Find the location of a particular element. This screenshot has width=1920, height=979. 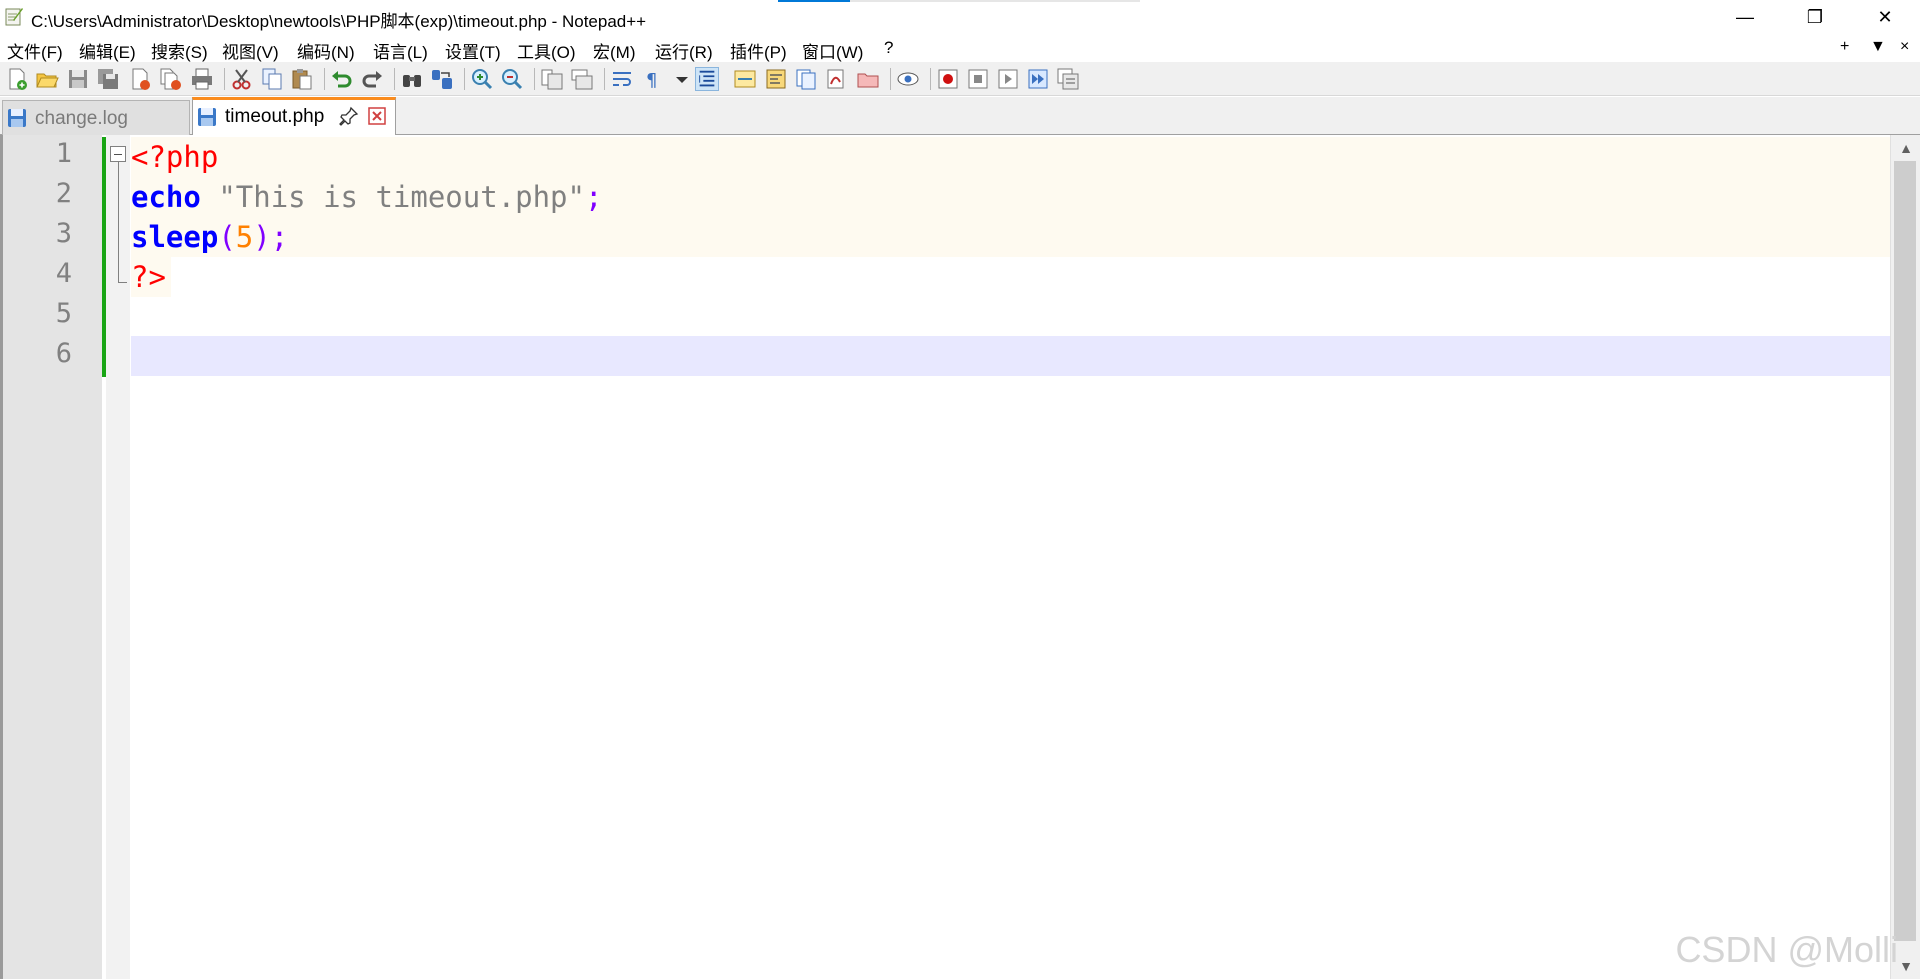

tab-timeout-php: timeout.php is located at coordinates (294, 116).